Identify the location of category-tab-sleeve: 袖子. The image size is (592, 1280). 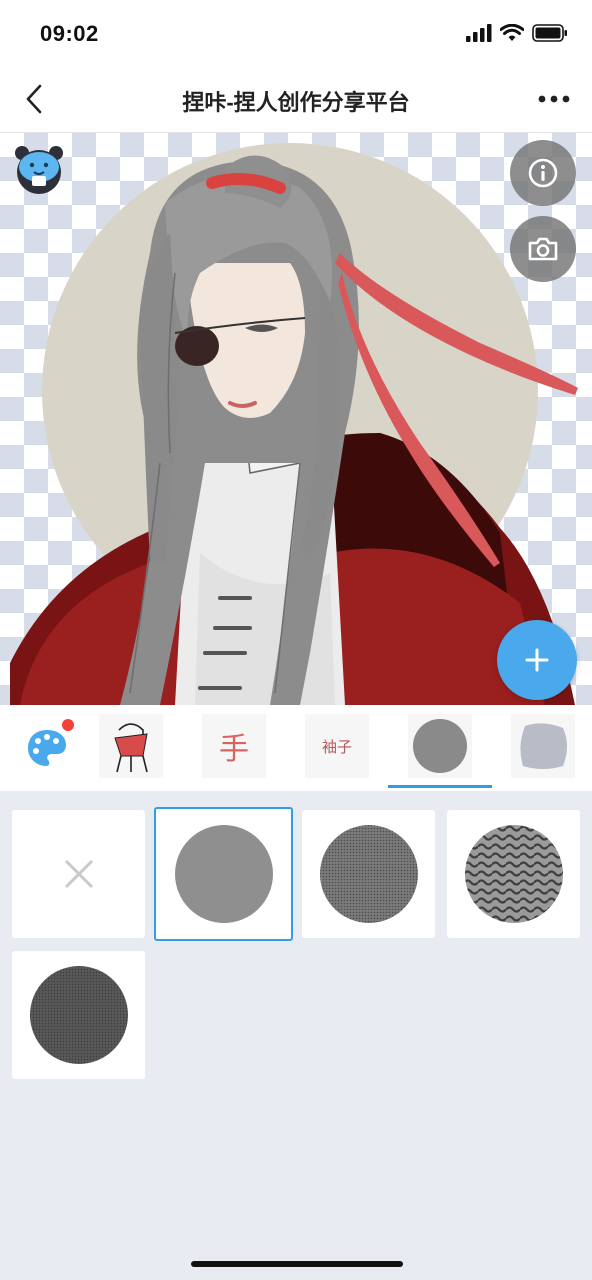
(337, 746).